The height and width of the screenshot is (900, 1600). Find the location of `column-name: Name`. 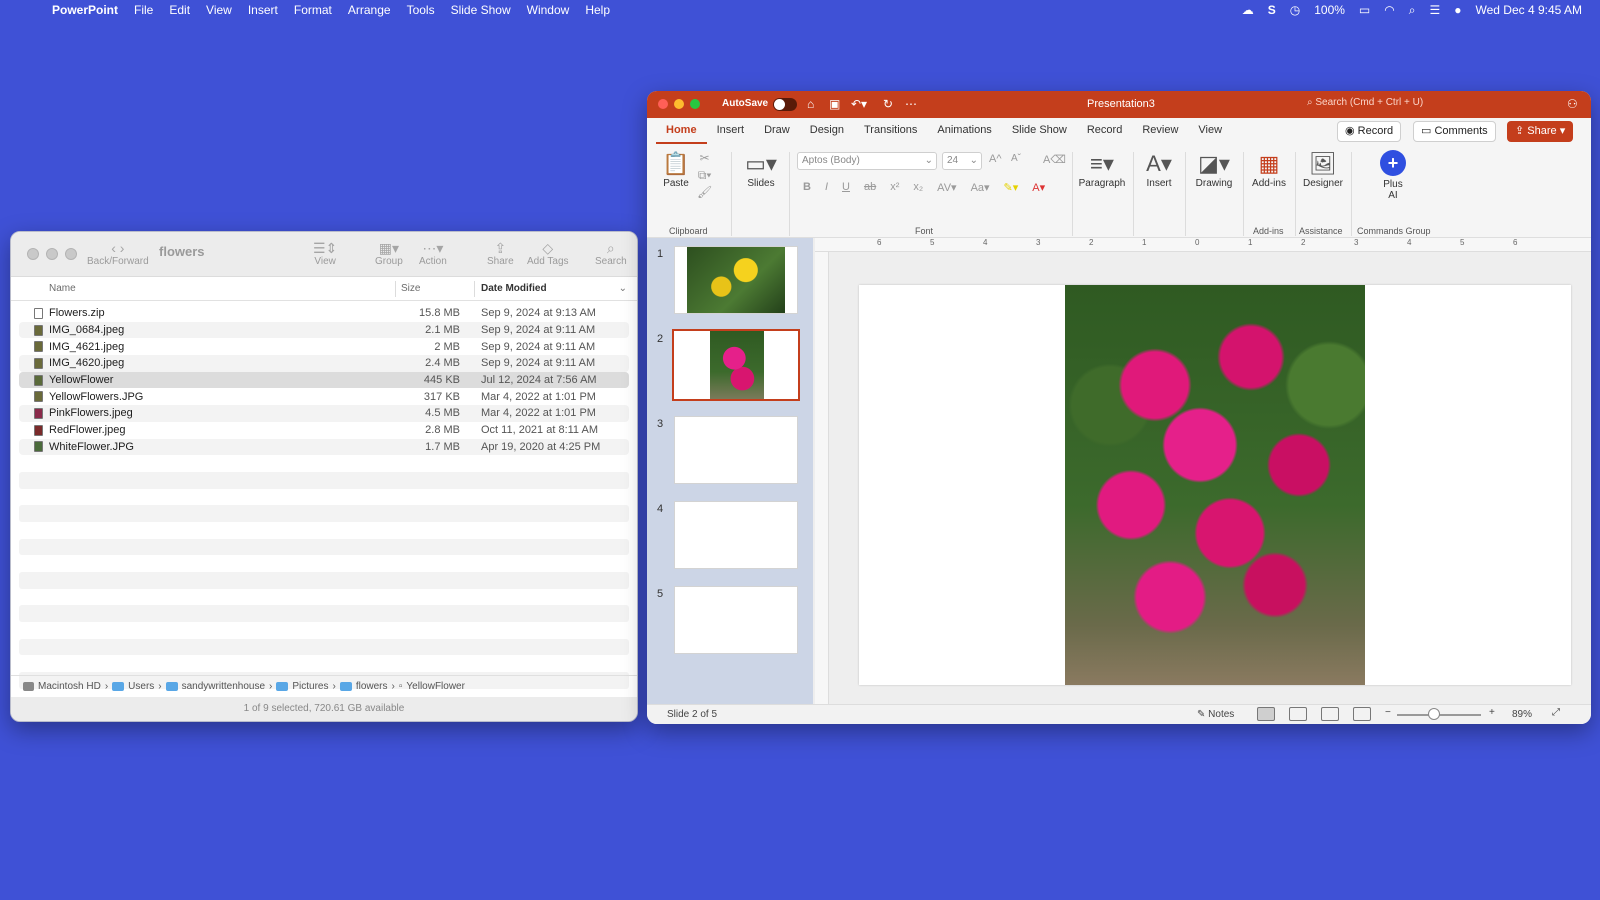

column-name: Name is located at coordinates (62, 288).